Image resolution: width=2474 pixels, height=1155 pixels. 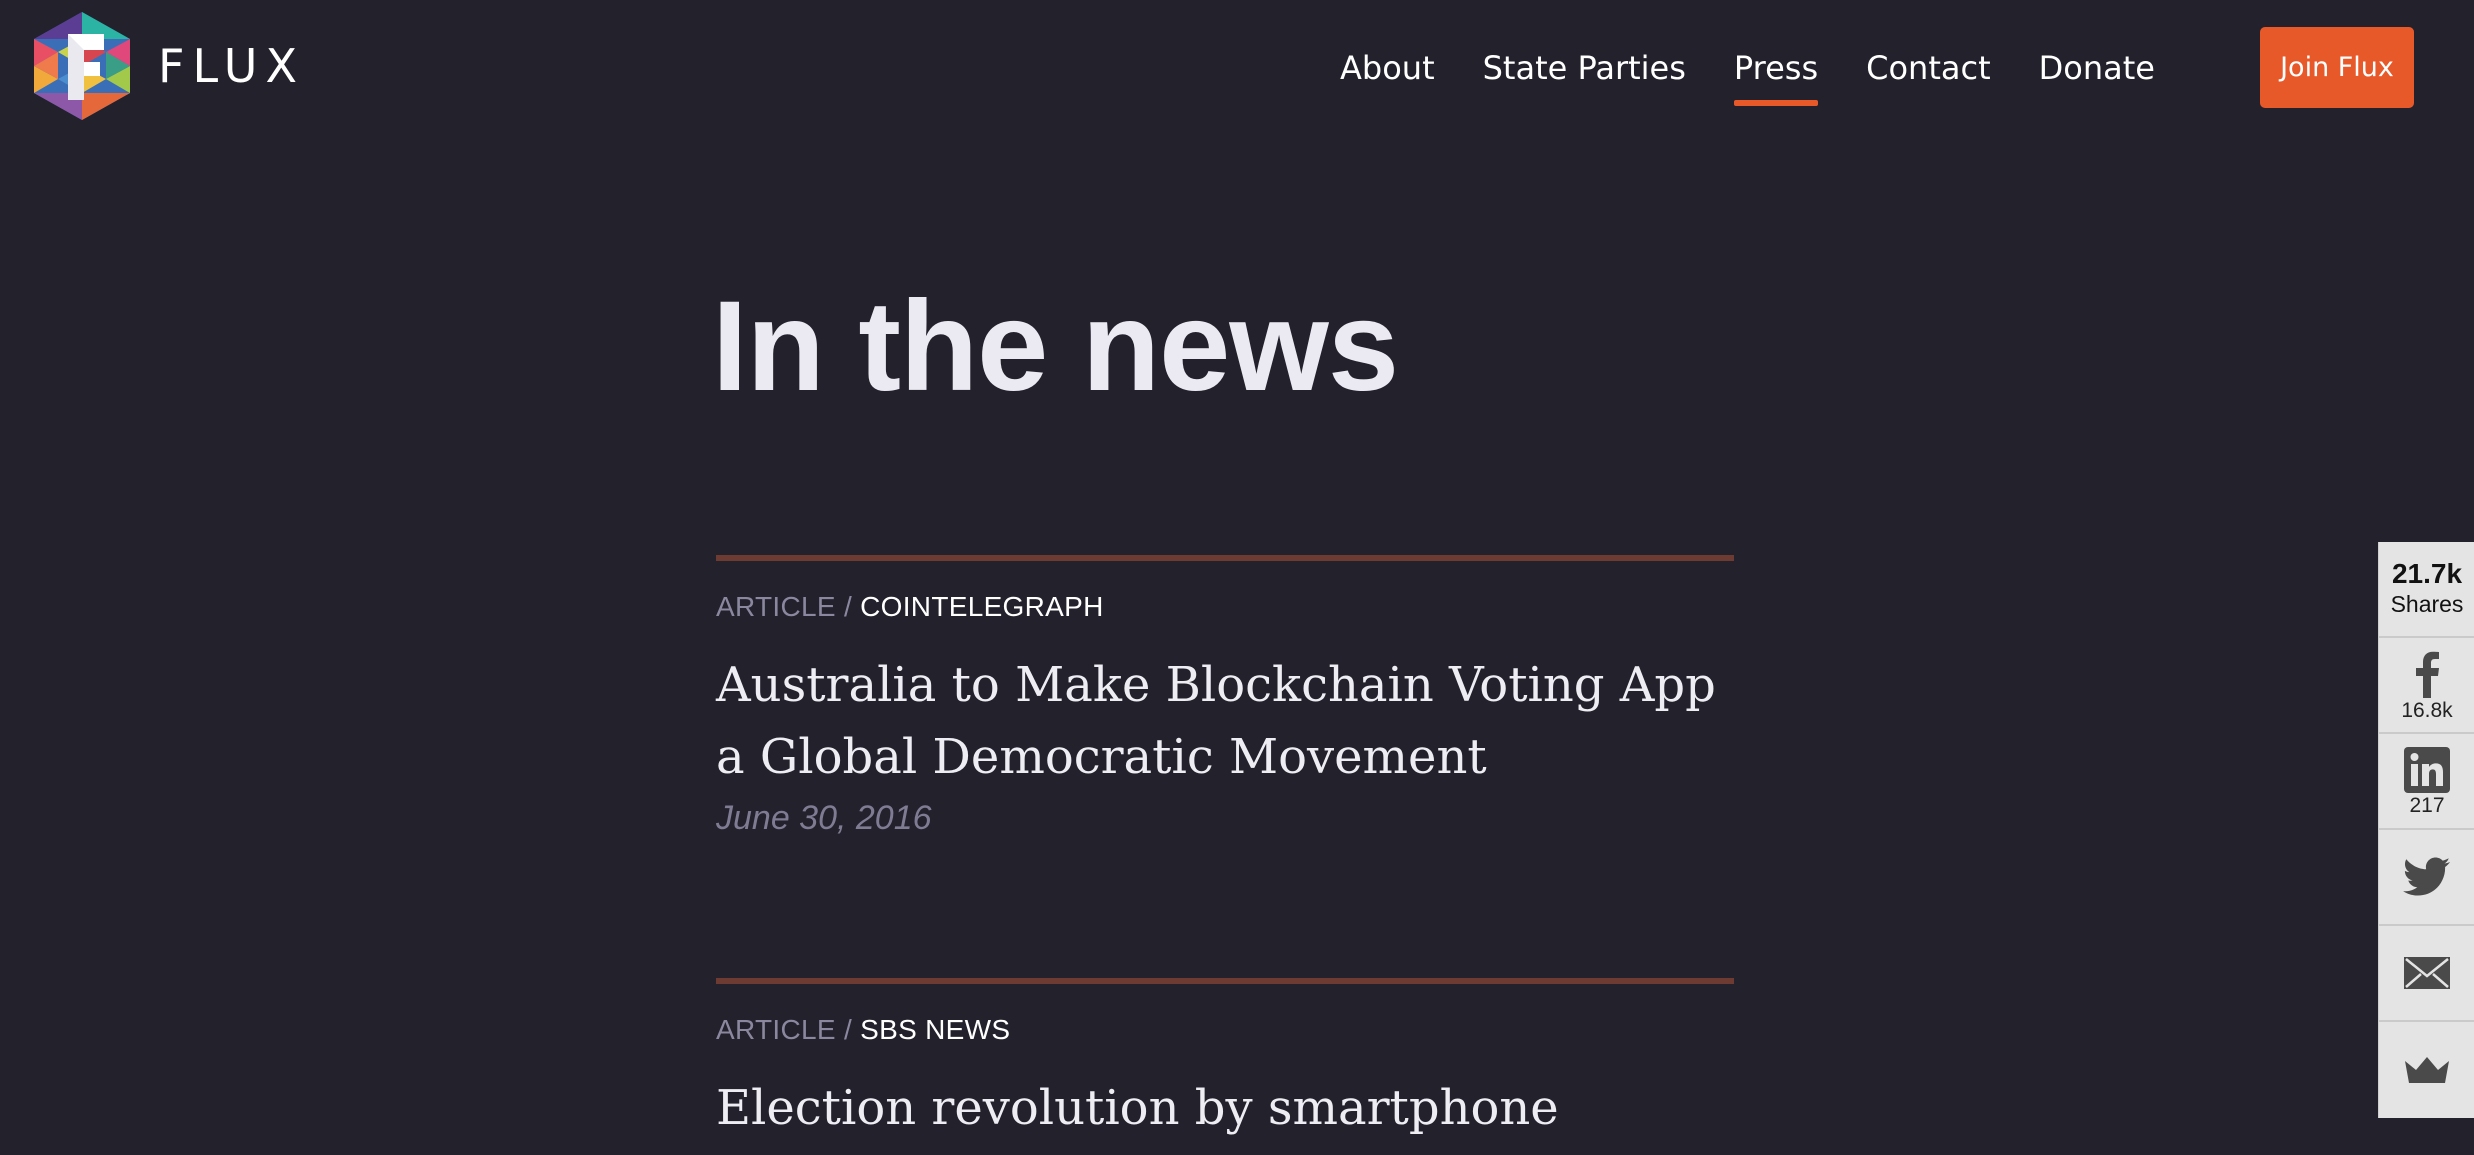 What do you see at coordinates (1584, 68) in the screenshot?
I see `nav-state-parties: State Parties` at bounding box center [1584, 68].